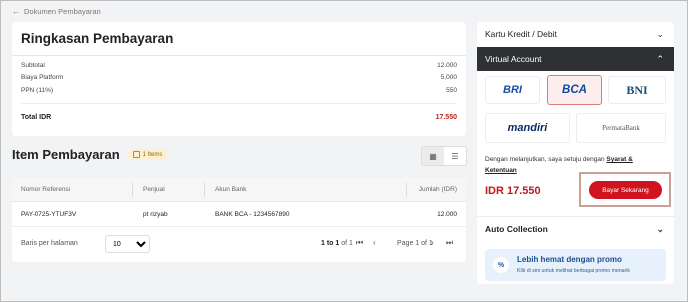  I want to click on page-indicator: Page 1 of 1, so click(415, 243).